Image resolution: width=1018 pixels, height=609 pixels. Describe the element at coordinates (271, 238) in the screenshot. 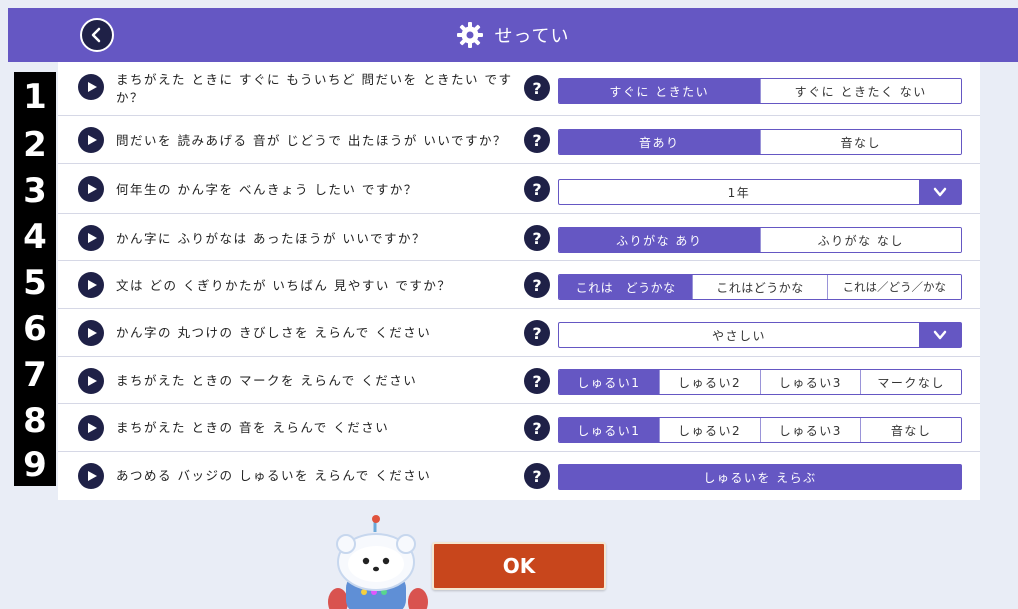

I see `question-text: かん字に ふりがなは あったほうが いいですか？` at that location.